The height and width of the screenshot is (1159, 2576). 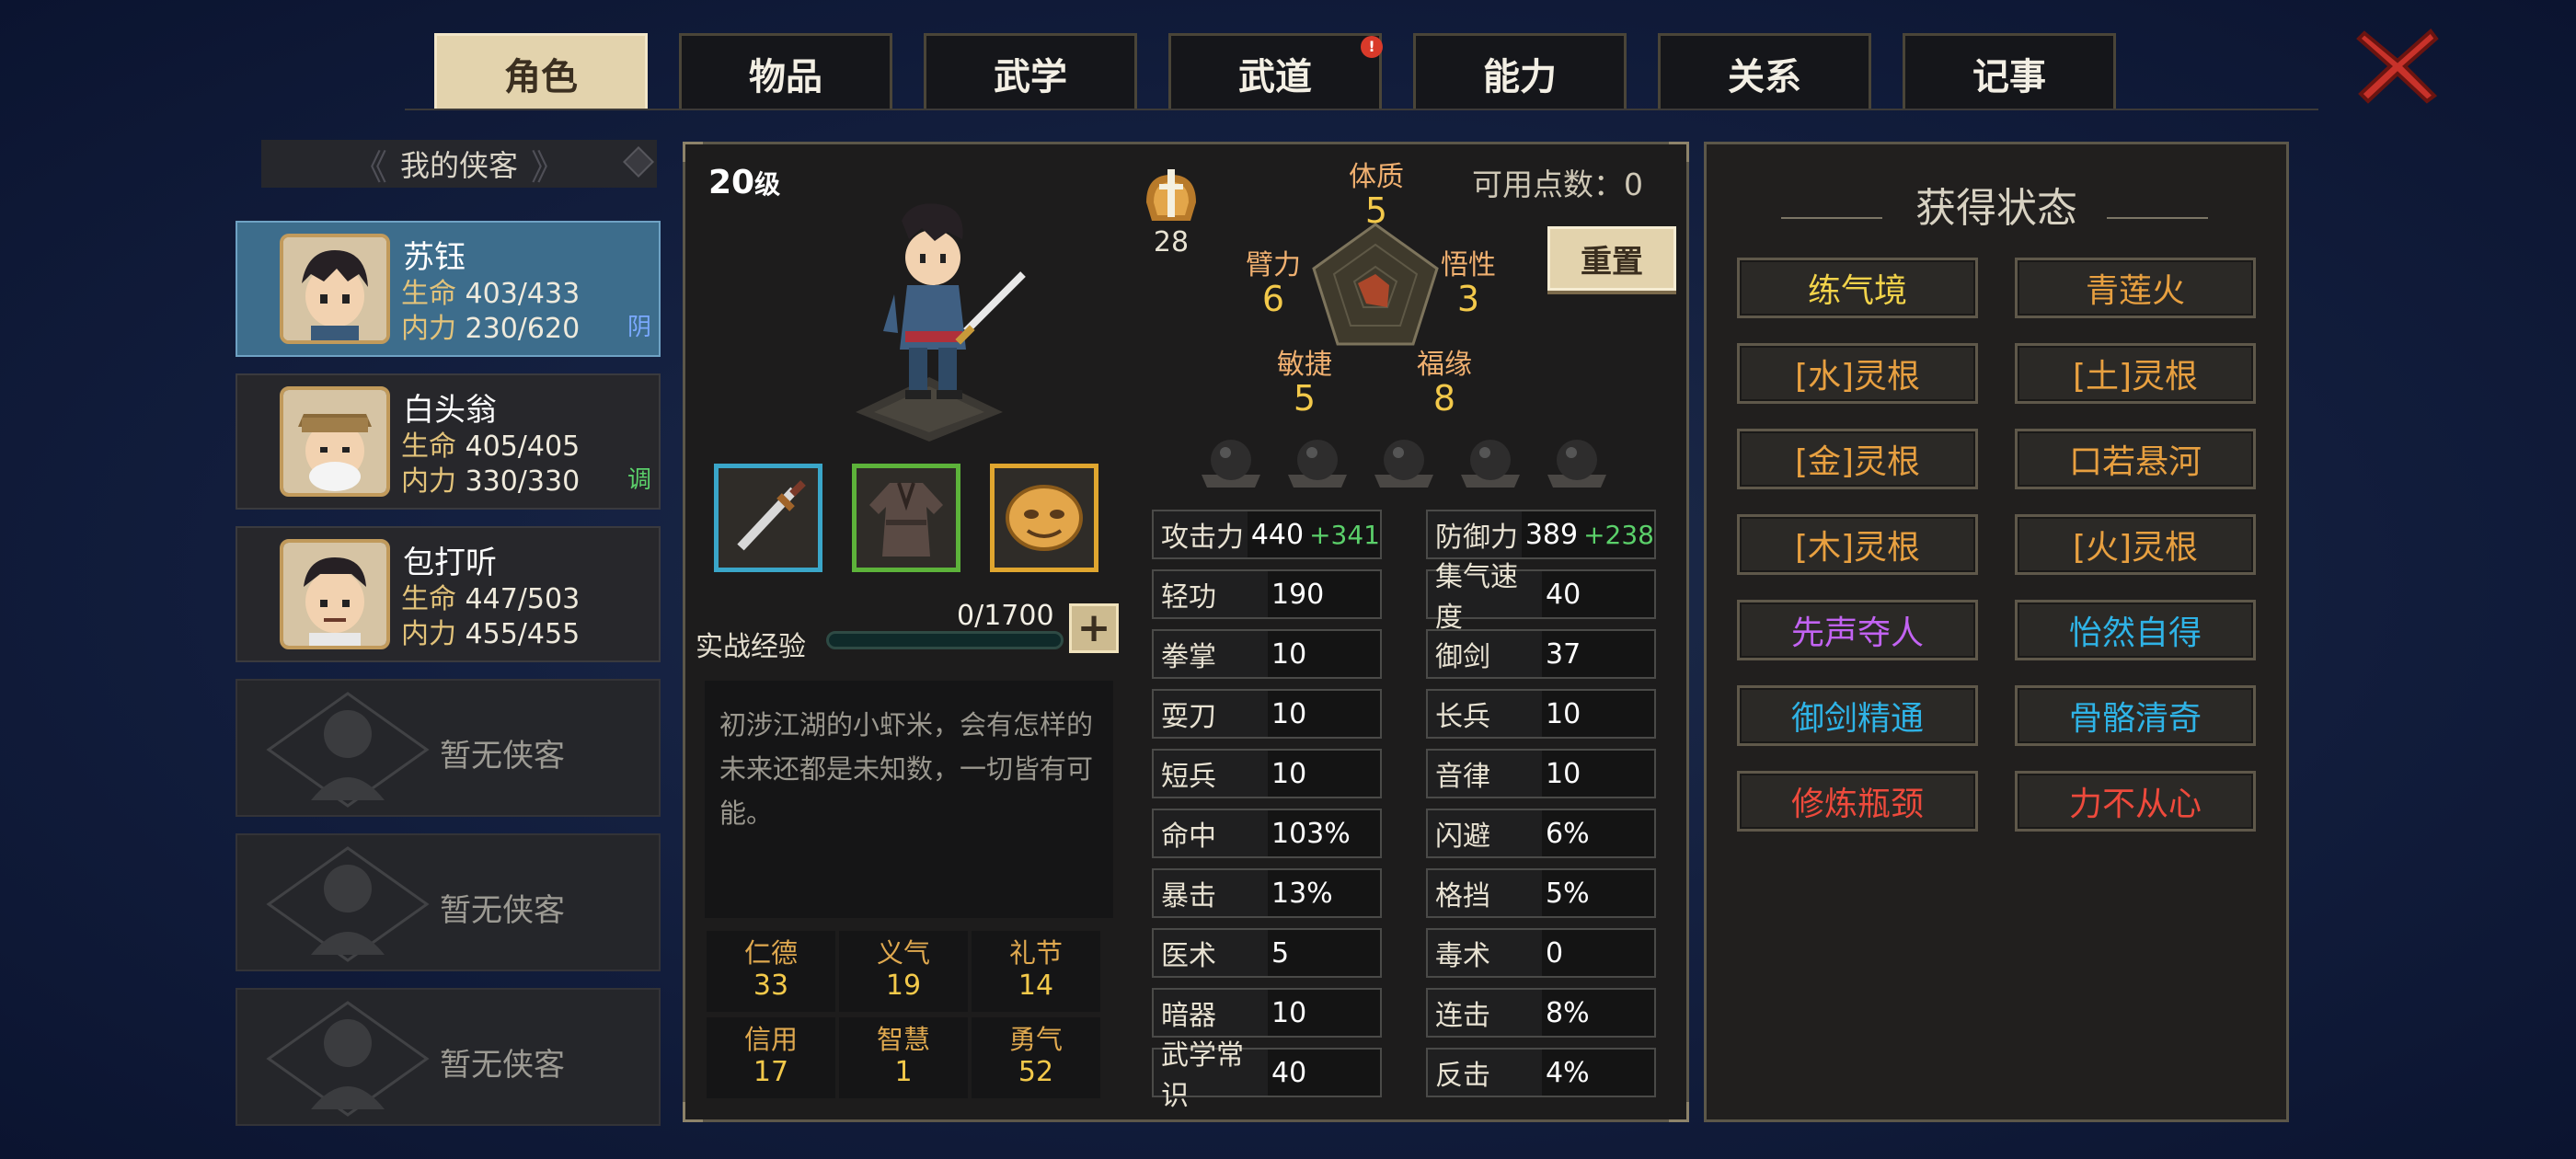 I want to click on accessory-slot, so click(x=1044, y=518).